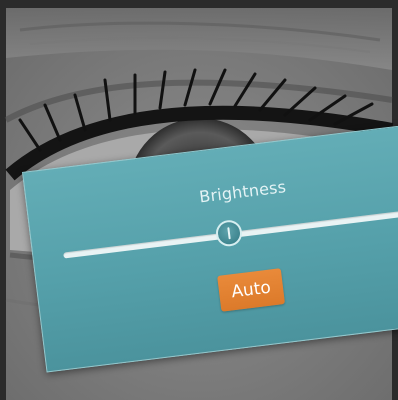 Image resolution: width=398 pixels, height=400 pixels. I want to click on brightness-title: Brightness, so click(243, 192).